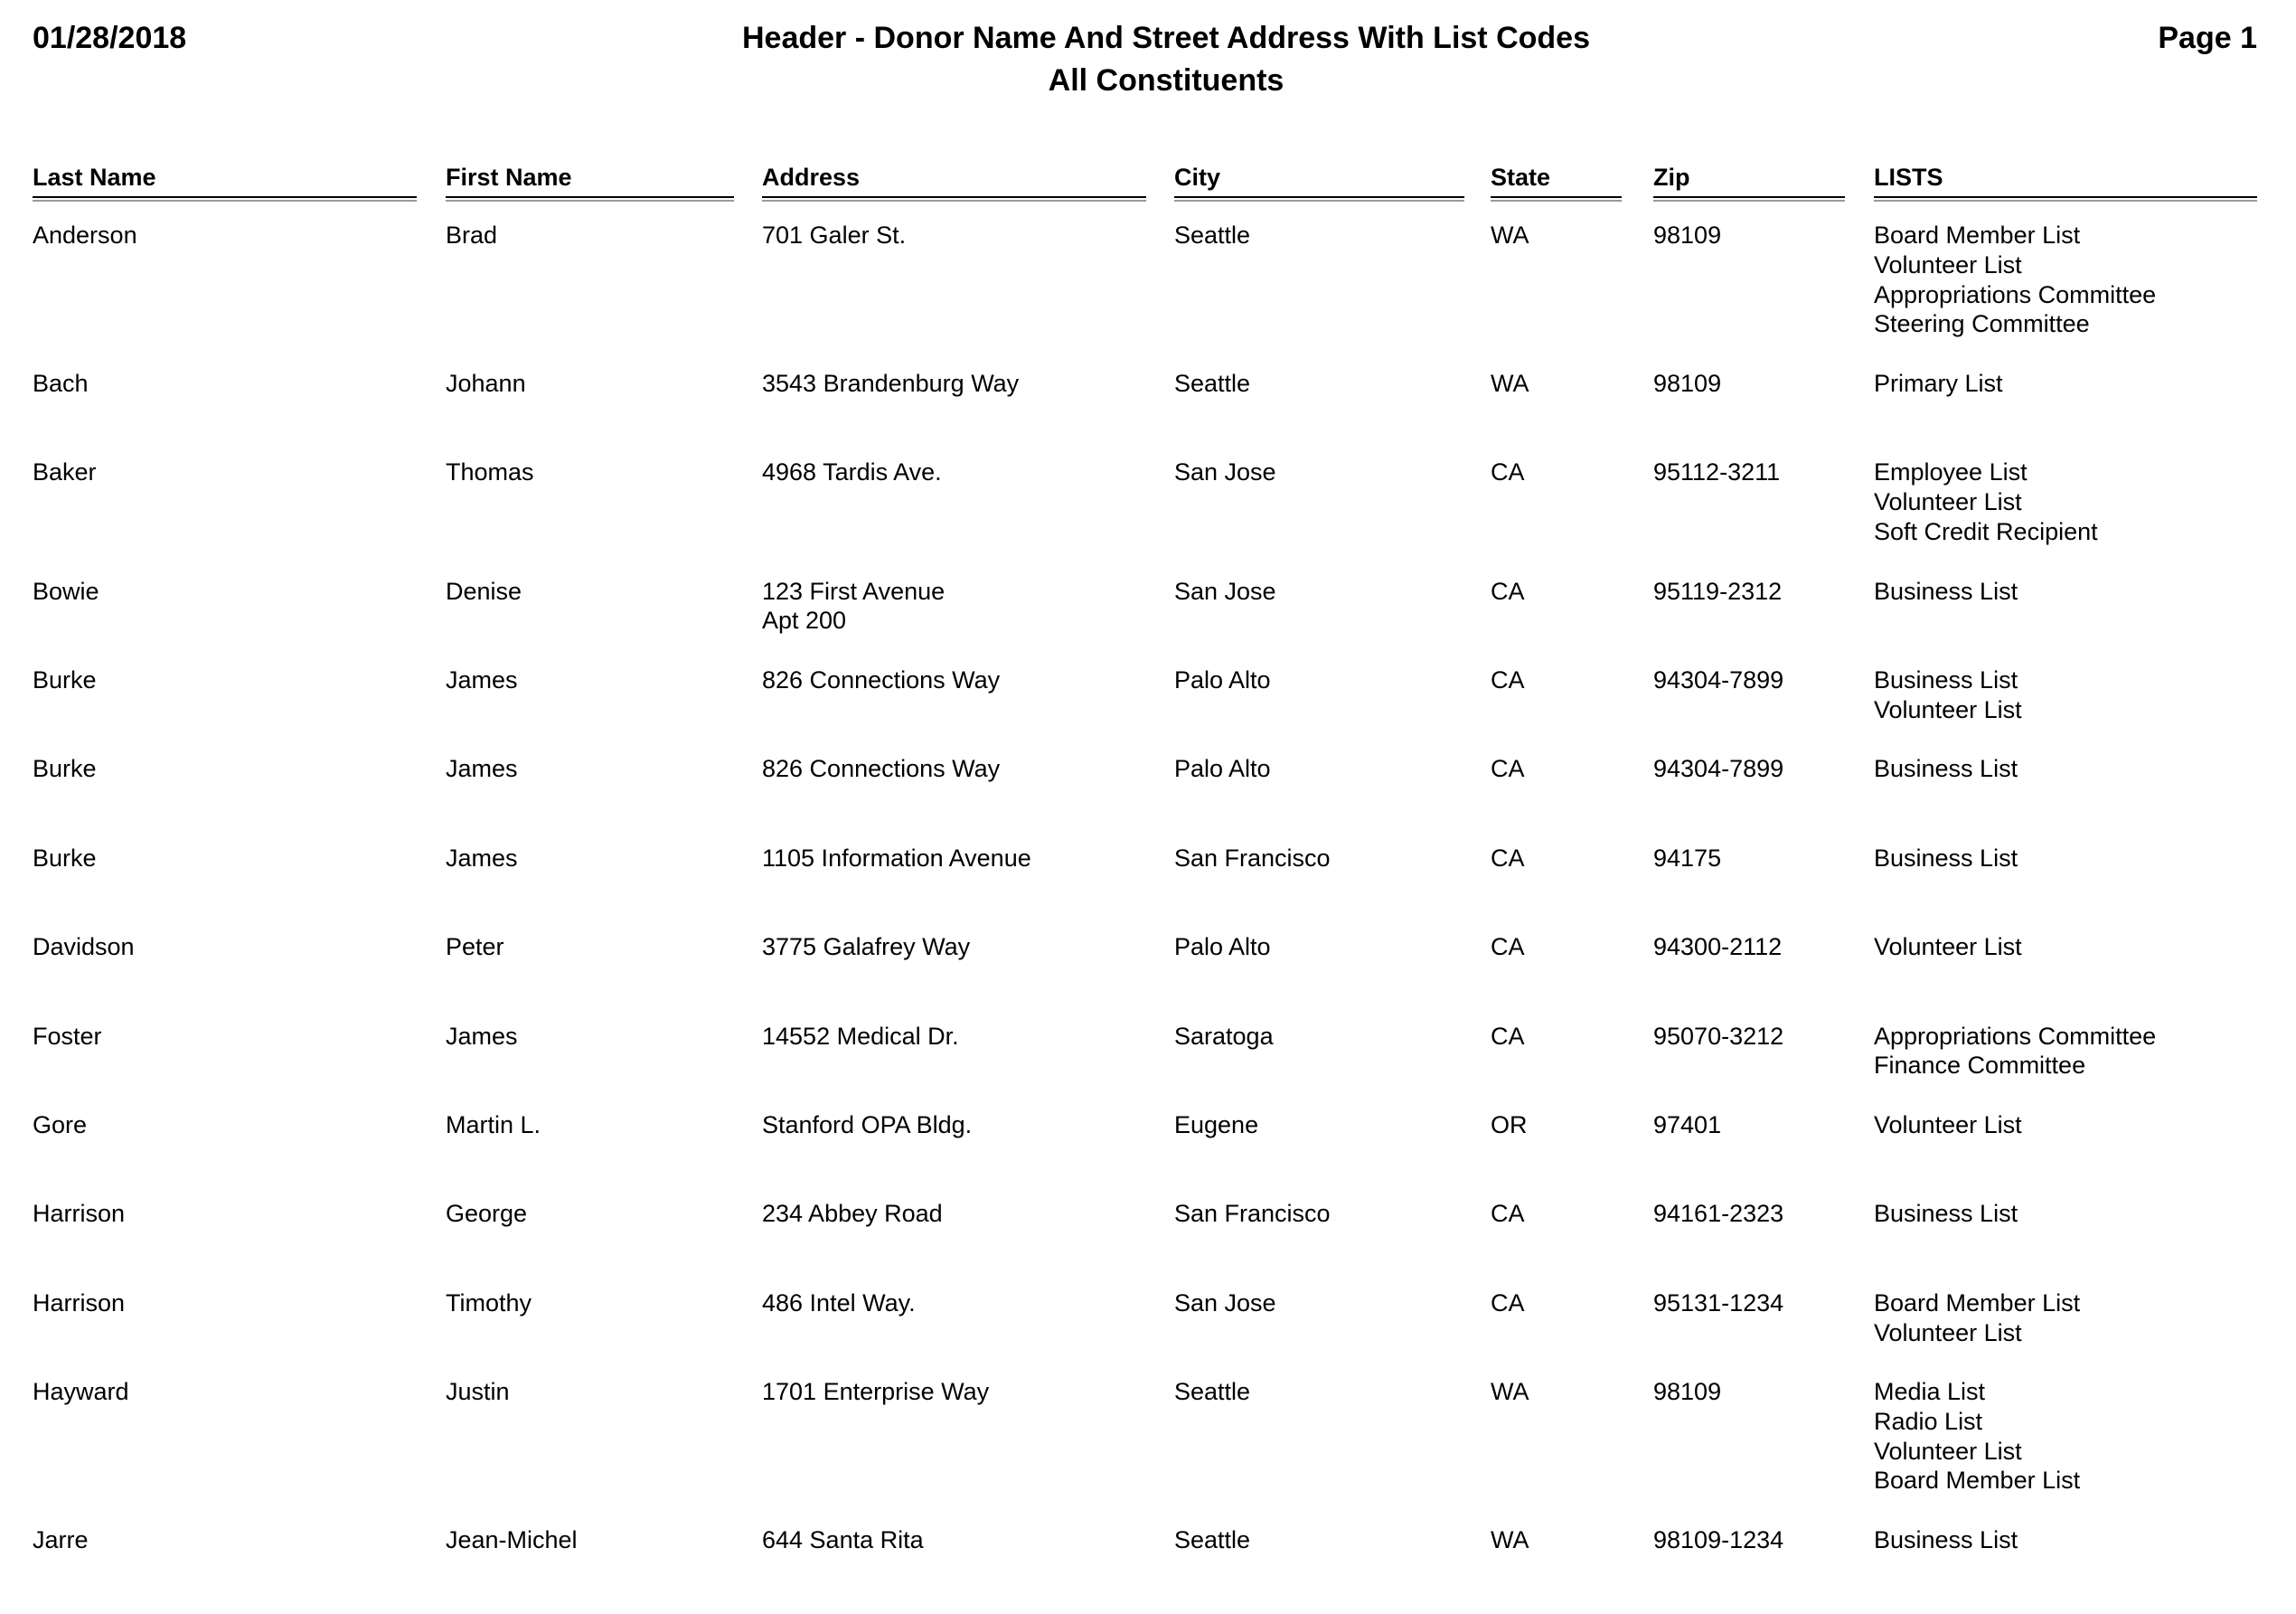  What do you see at coordinates (1977, 236) in the screenshot?
I see `list-code: Board Member List` at bounding box center [1977, 236].